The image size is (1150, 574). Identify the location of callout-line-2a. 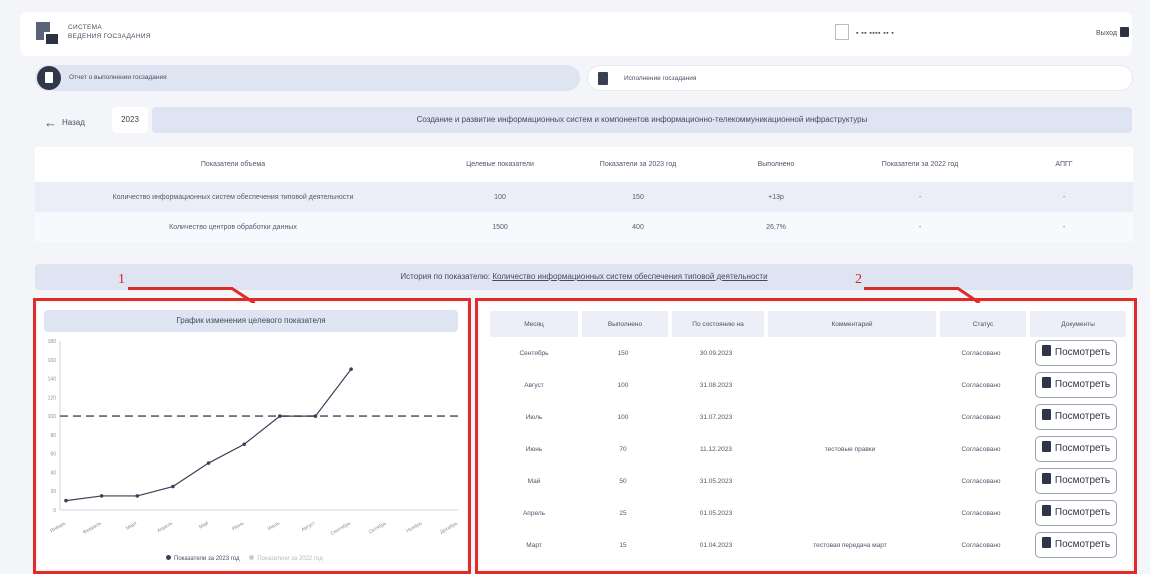
(911, 288).